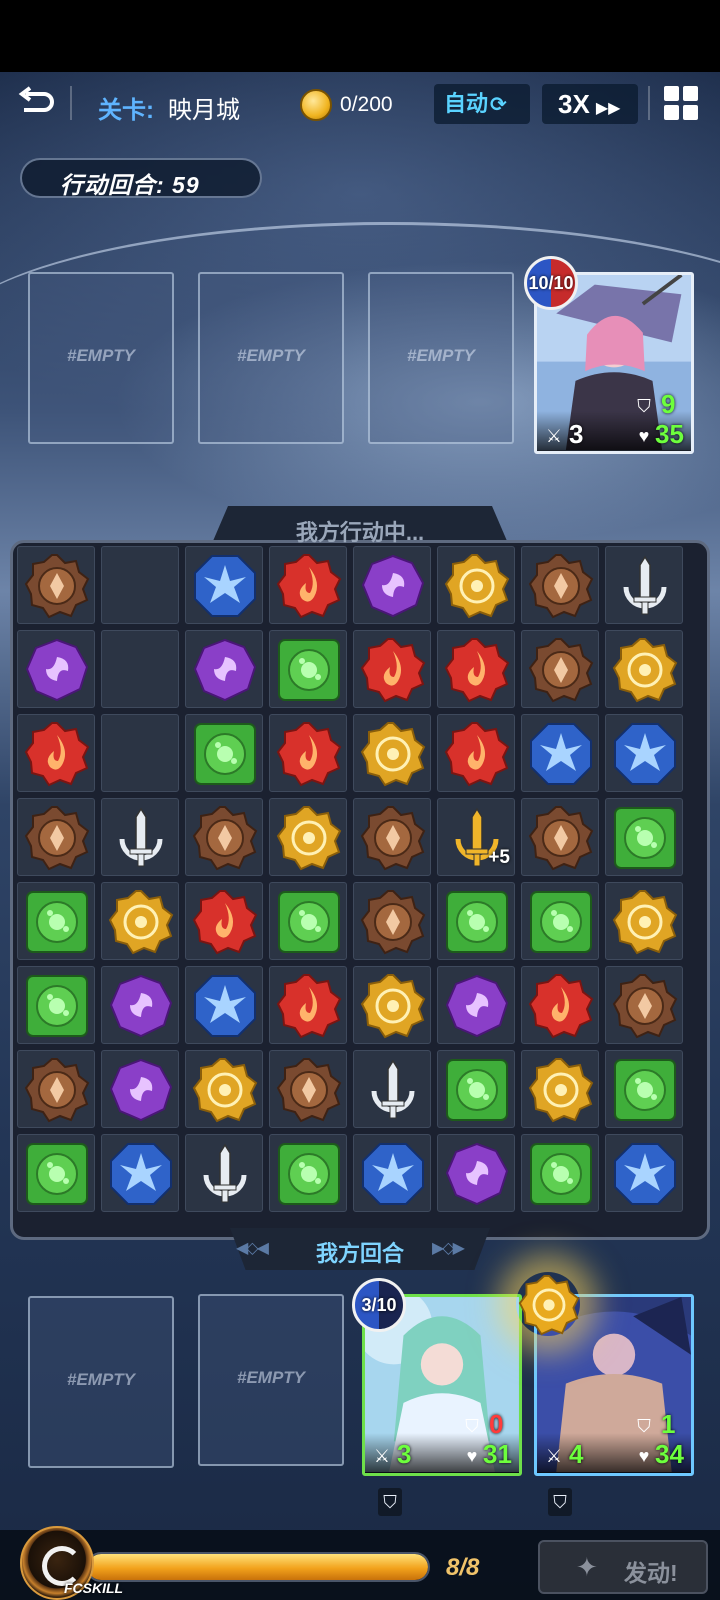  I want to click on dark-gem-icon, so click(141, 1006).